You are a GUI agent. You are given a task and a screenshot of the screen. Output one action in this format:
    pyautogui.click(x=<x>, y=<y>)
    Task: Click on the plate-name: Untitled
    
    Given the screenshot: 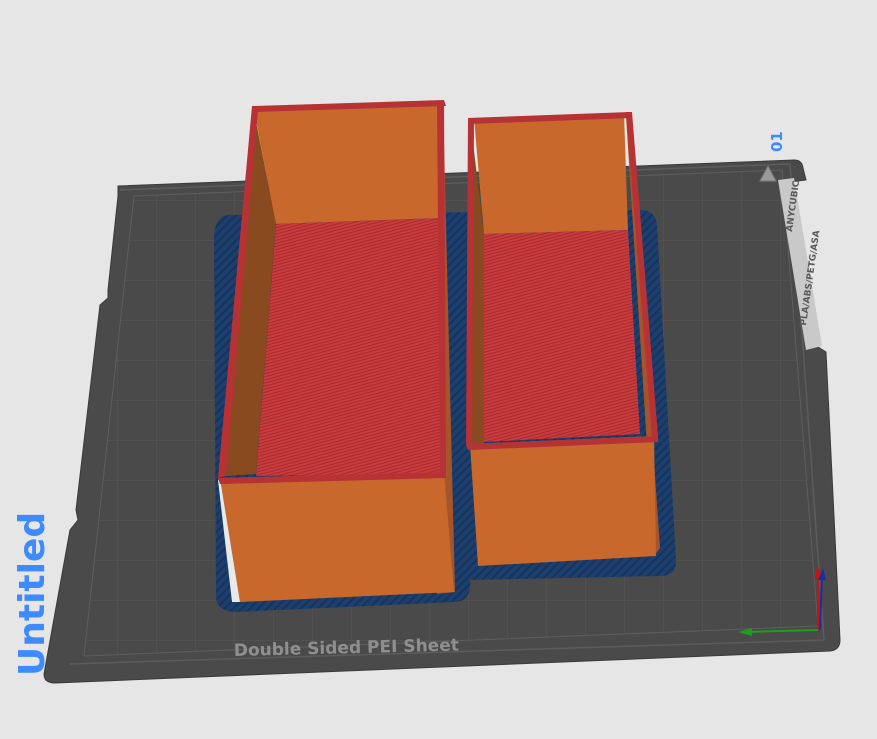 What is the action you would take?
    pyautogui.click(x=32, y=594)
    